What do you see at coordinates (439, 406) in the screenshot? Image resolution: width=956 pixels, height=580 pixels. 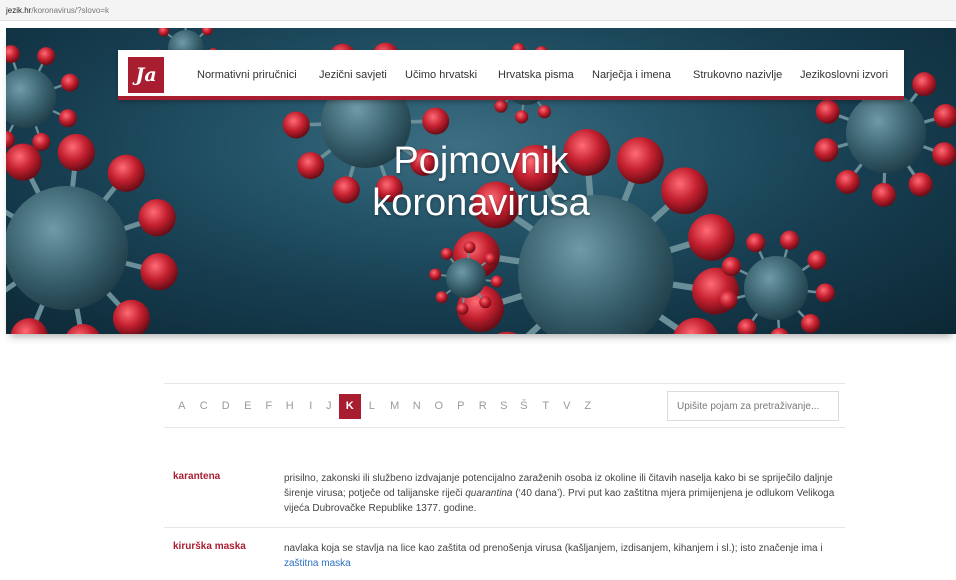 I see `letter-o: O` at bounding box center [439, 406].